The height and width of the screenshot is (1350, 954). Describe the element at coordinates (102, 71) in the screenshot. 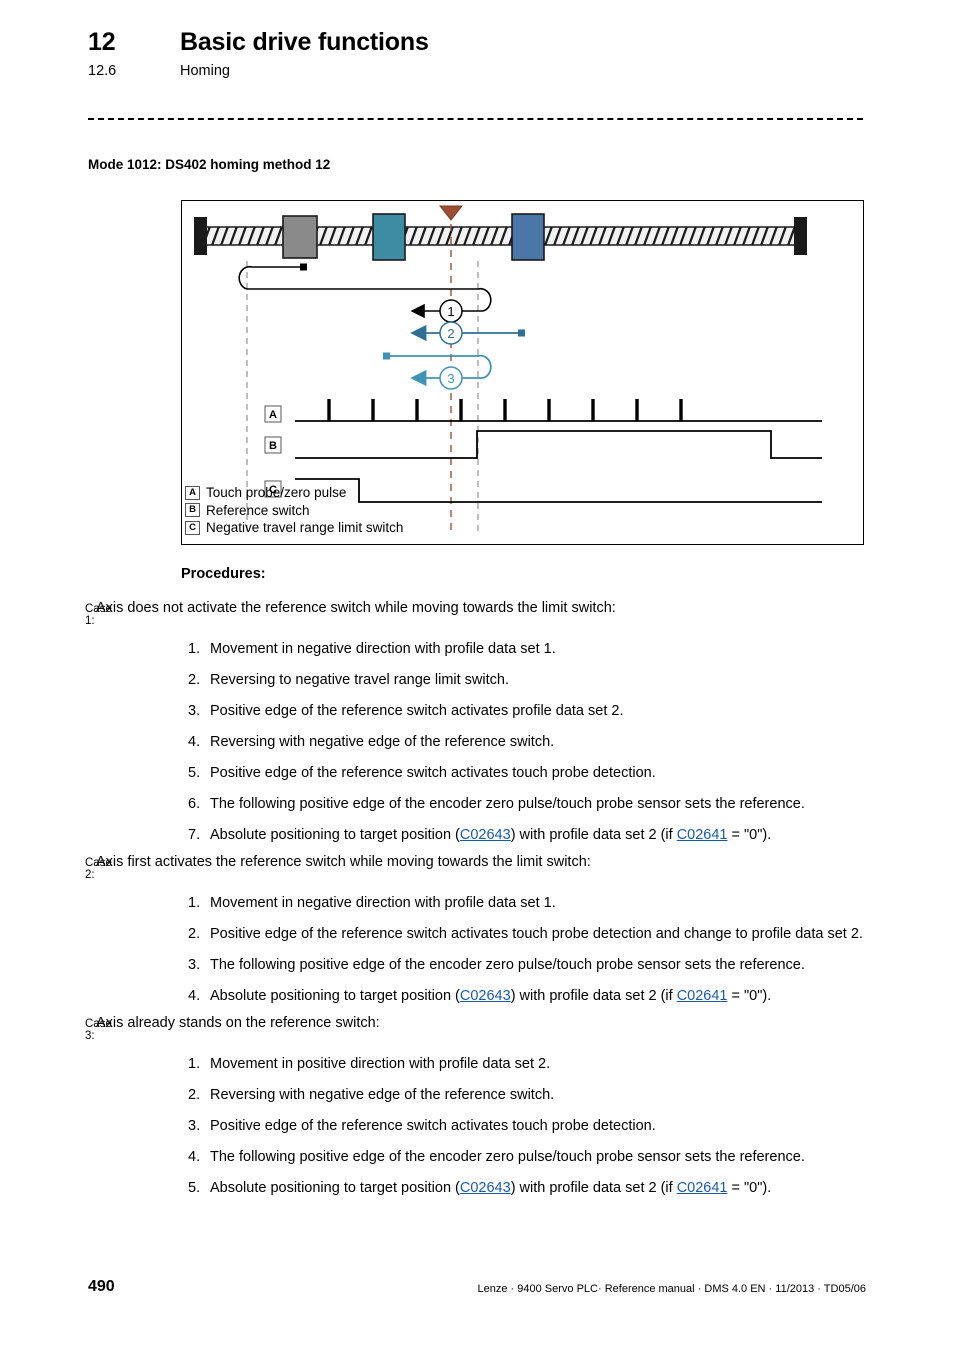

I see `section-number: 12.6` at that location.